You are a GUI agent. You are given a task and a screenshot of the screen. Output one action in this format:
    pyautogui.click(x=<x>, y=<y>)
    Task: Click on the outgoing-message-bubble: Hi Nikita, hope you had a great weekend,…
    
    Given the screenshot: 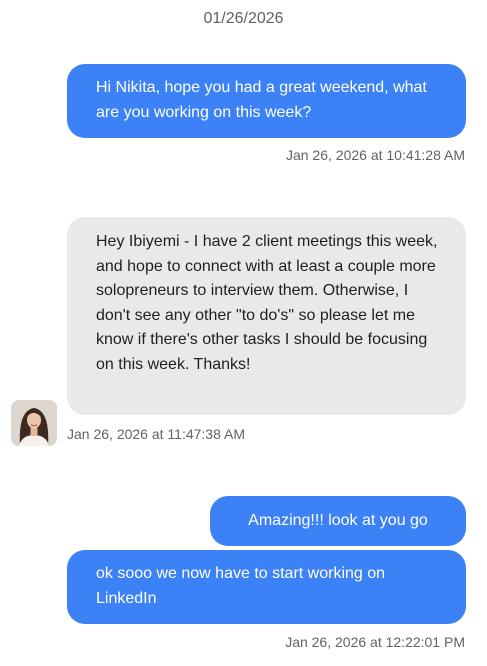 What is the action you would take?
    pyautogui.click(x=266, y=101)
    